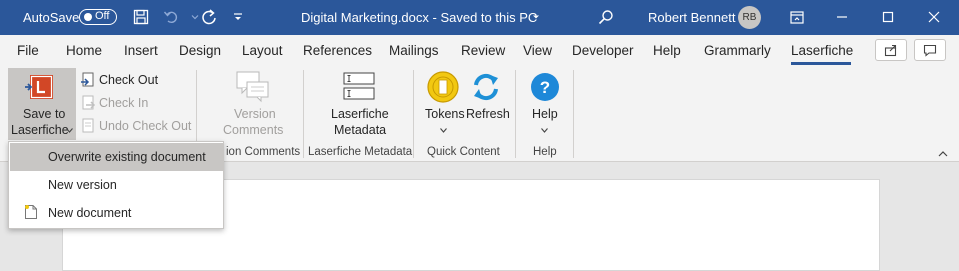 The image size is (959, 271). Describe the element at coordinates (141, 17) in the screenshot. I see `save-icon` at that location.